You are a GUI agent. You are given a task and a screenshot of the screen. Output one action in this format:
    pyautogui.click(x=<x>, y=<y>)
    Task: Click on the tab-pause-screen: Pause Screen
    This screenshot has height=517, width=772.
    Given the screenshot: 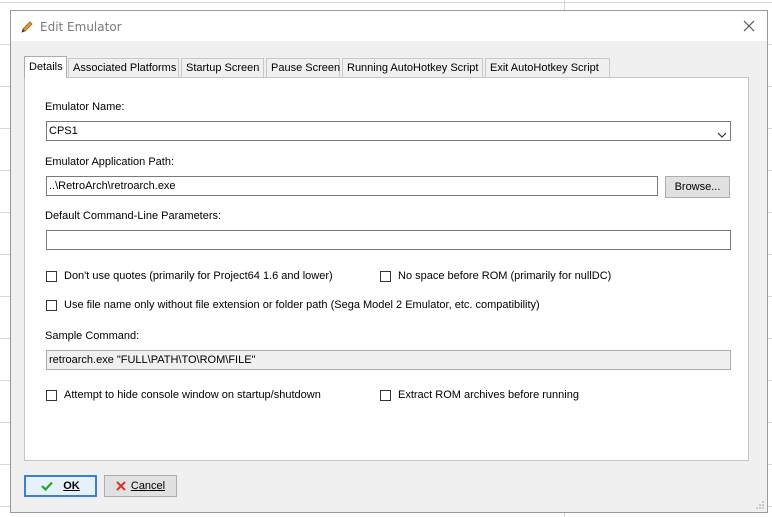 What is the action you would take?
    pyautogui.click(x=303, y=67)
    